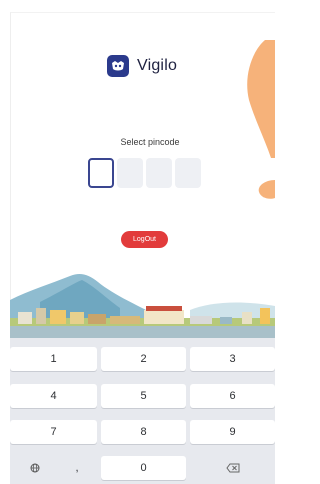 This screenshot has height=484, width=320. Describe the element at coordinates (142, 306) in the screenshot. I see `city-landscape-illustration` at that location.